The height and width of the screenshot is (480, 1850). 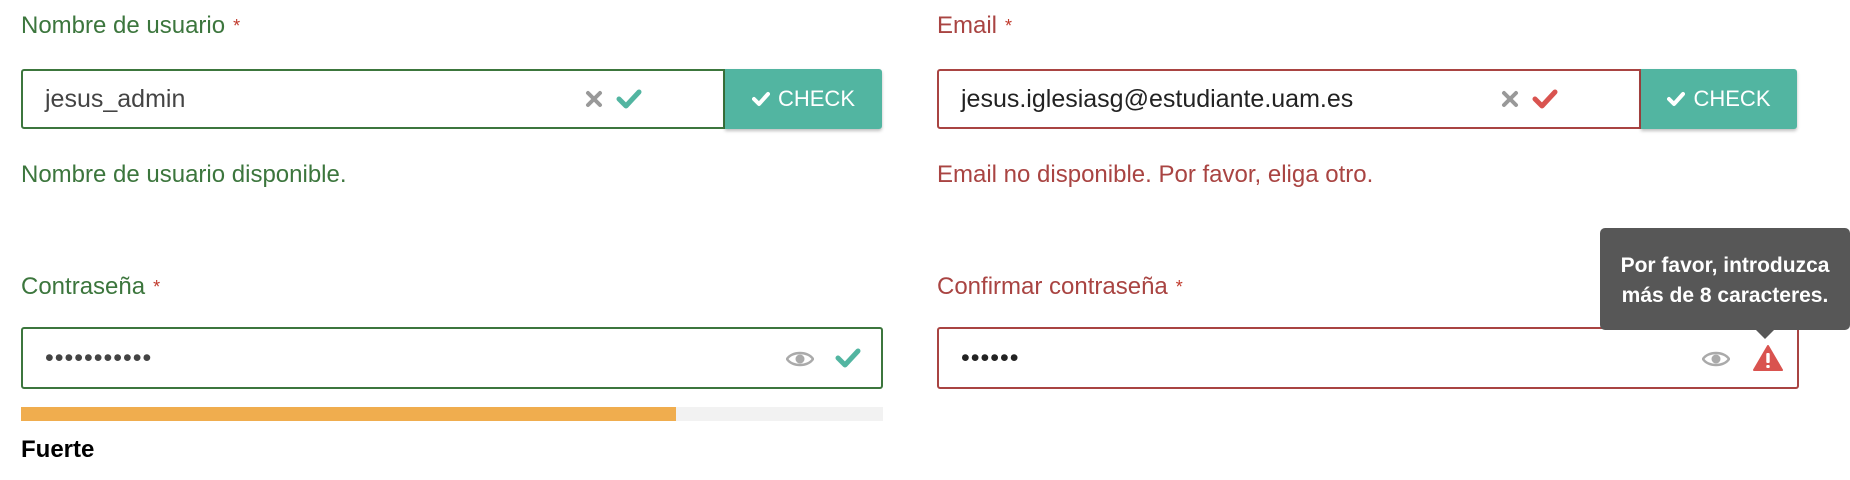 I want to click on username-status-message: Nombre de usuario disponible., so click(x=184, y=174).